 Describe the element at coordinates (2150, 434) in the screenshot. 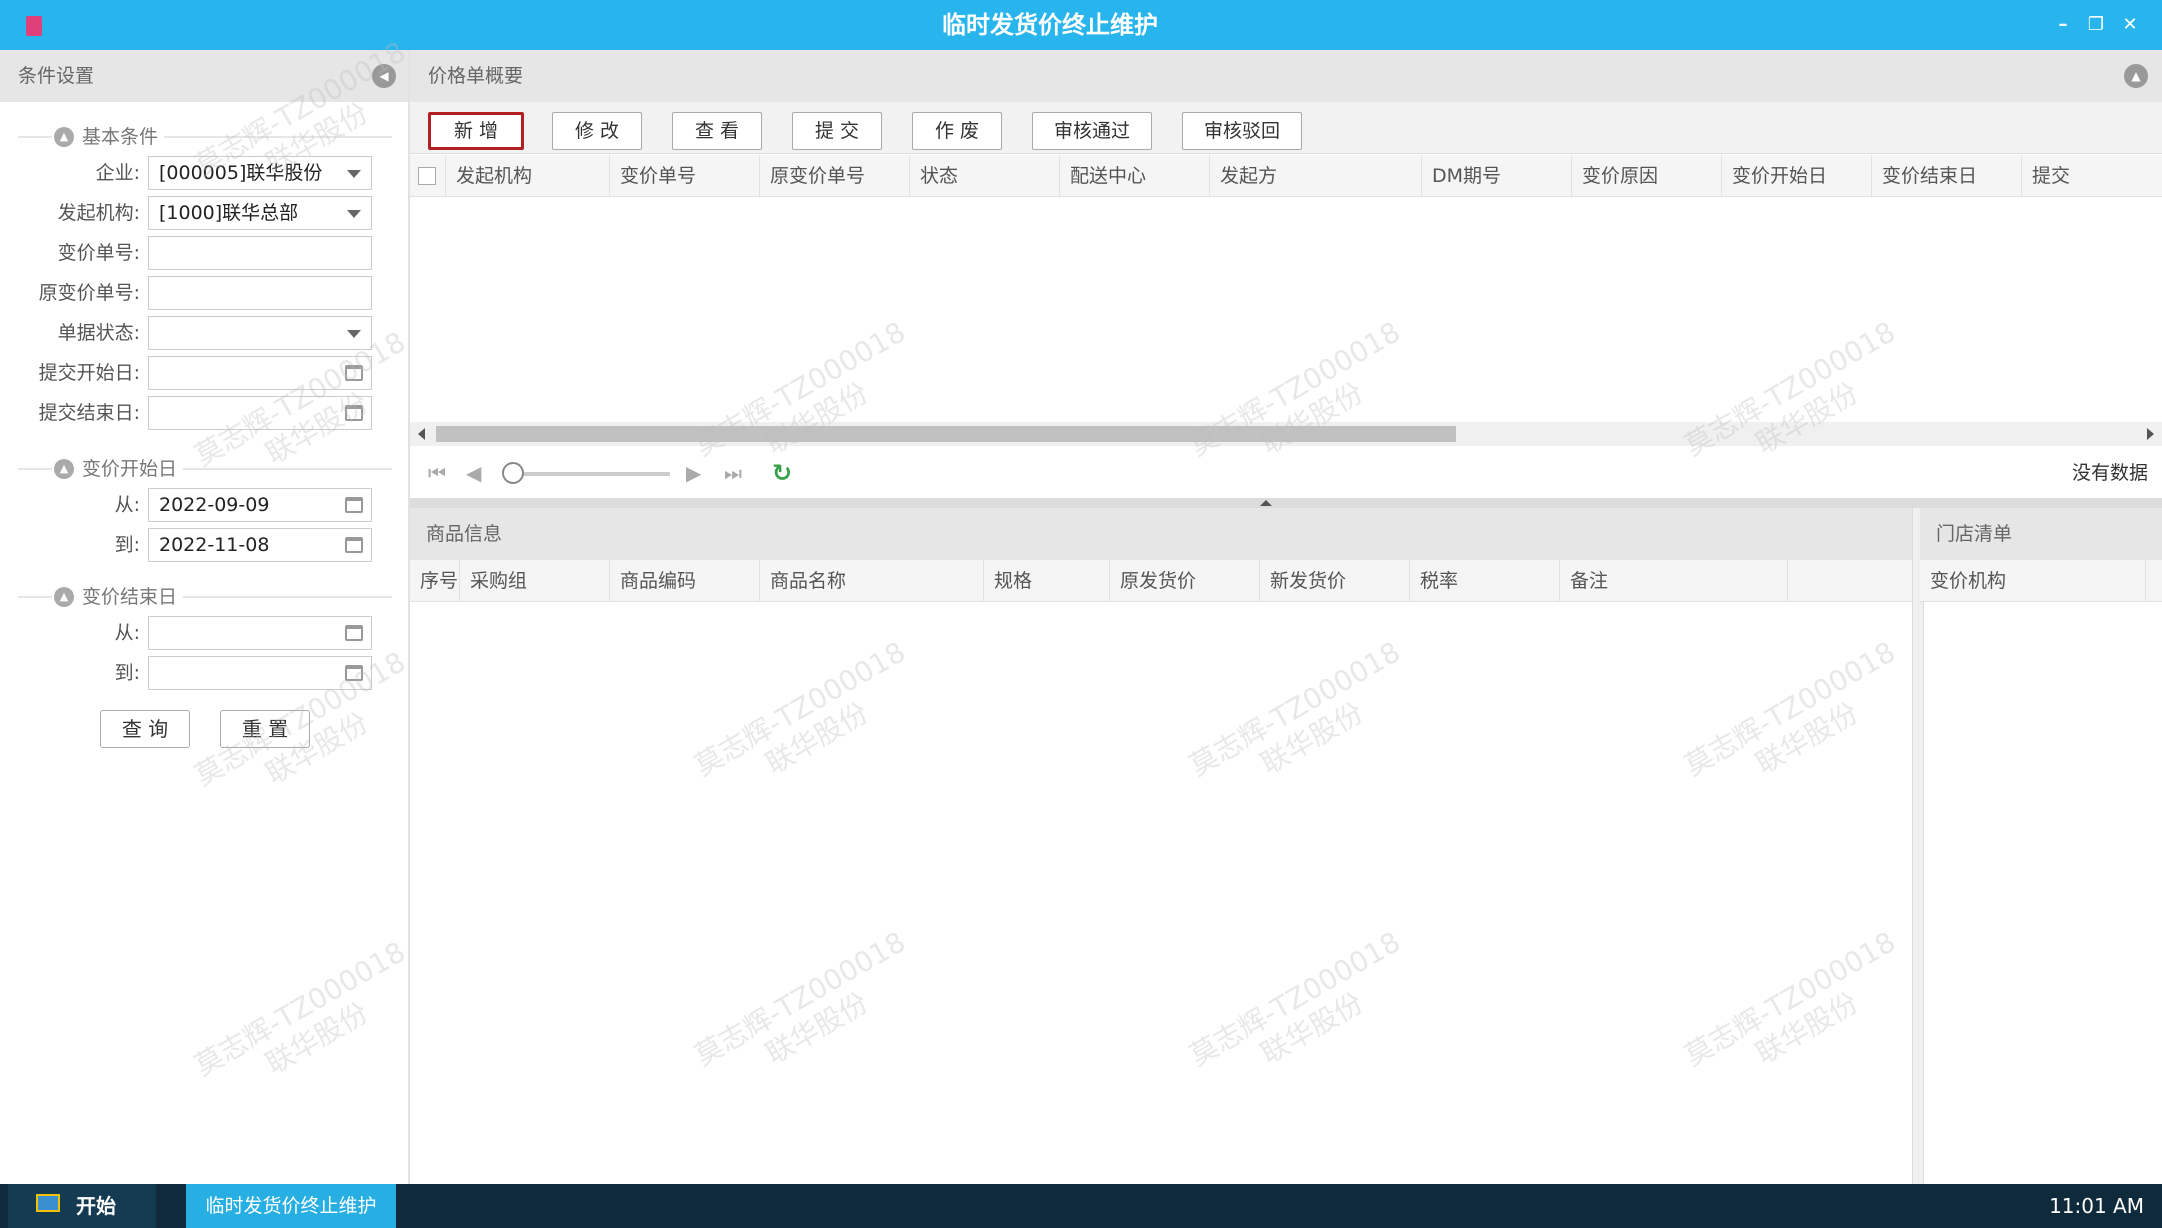

I see `scroll-right-icon` at that location.